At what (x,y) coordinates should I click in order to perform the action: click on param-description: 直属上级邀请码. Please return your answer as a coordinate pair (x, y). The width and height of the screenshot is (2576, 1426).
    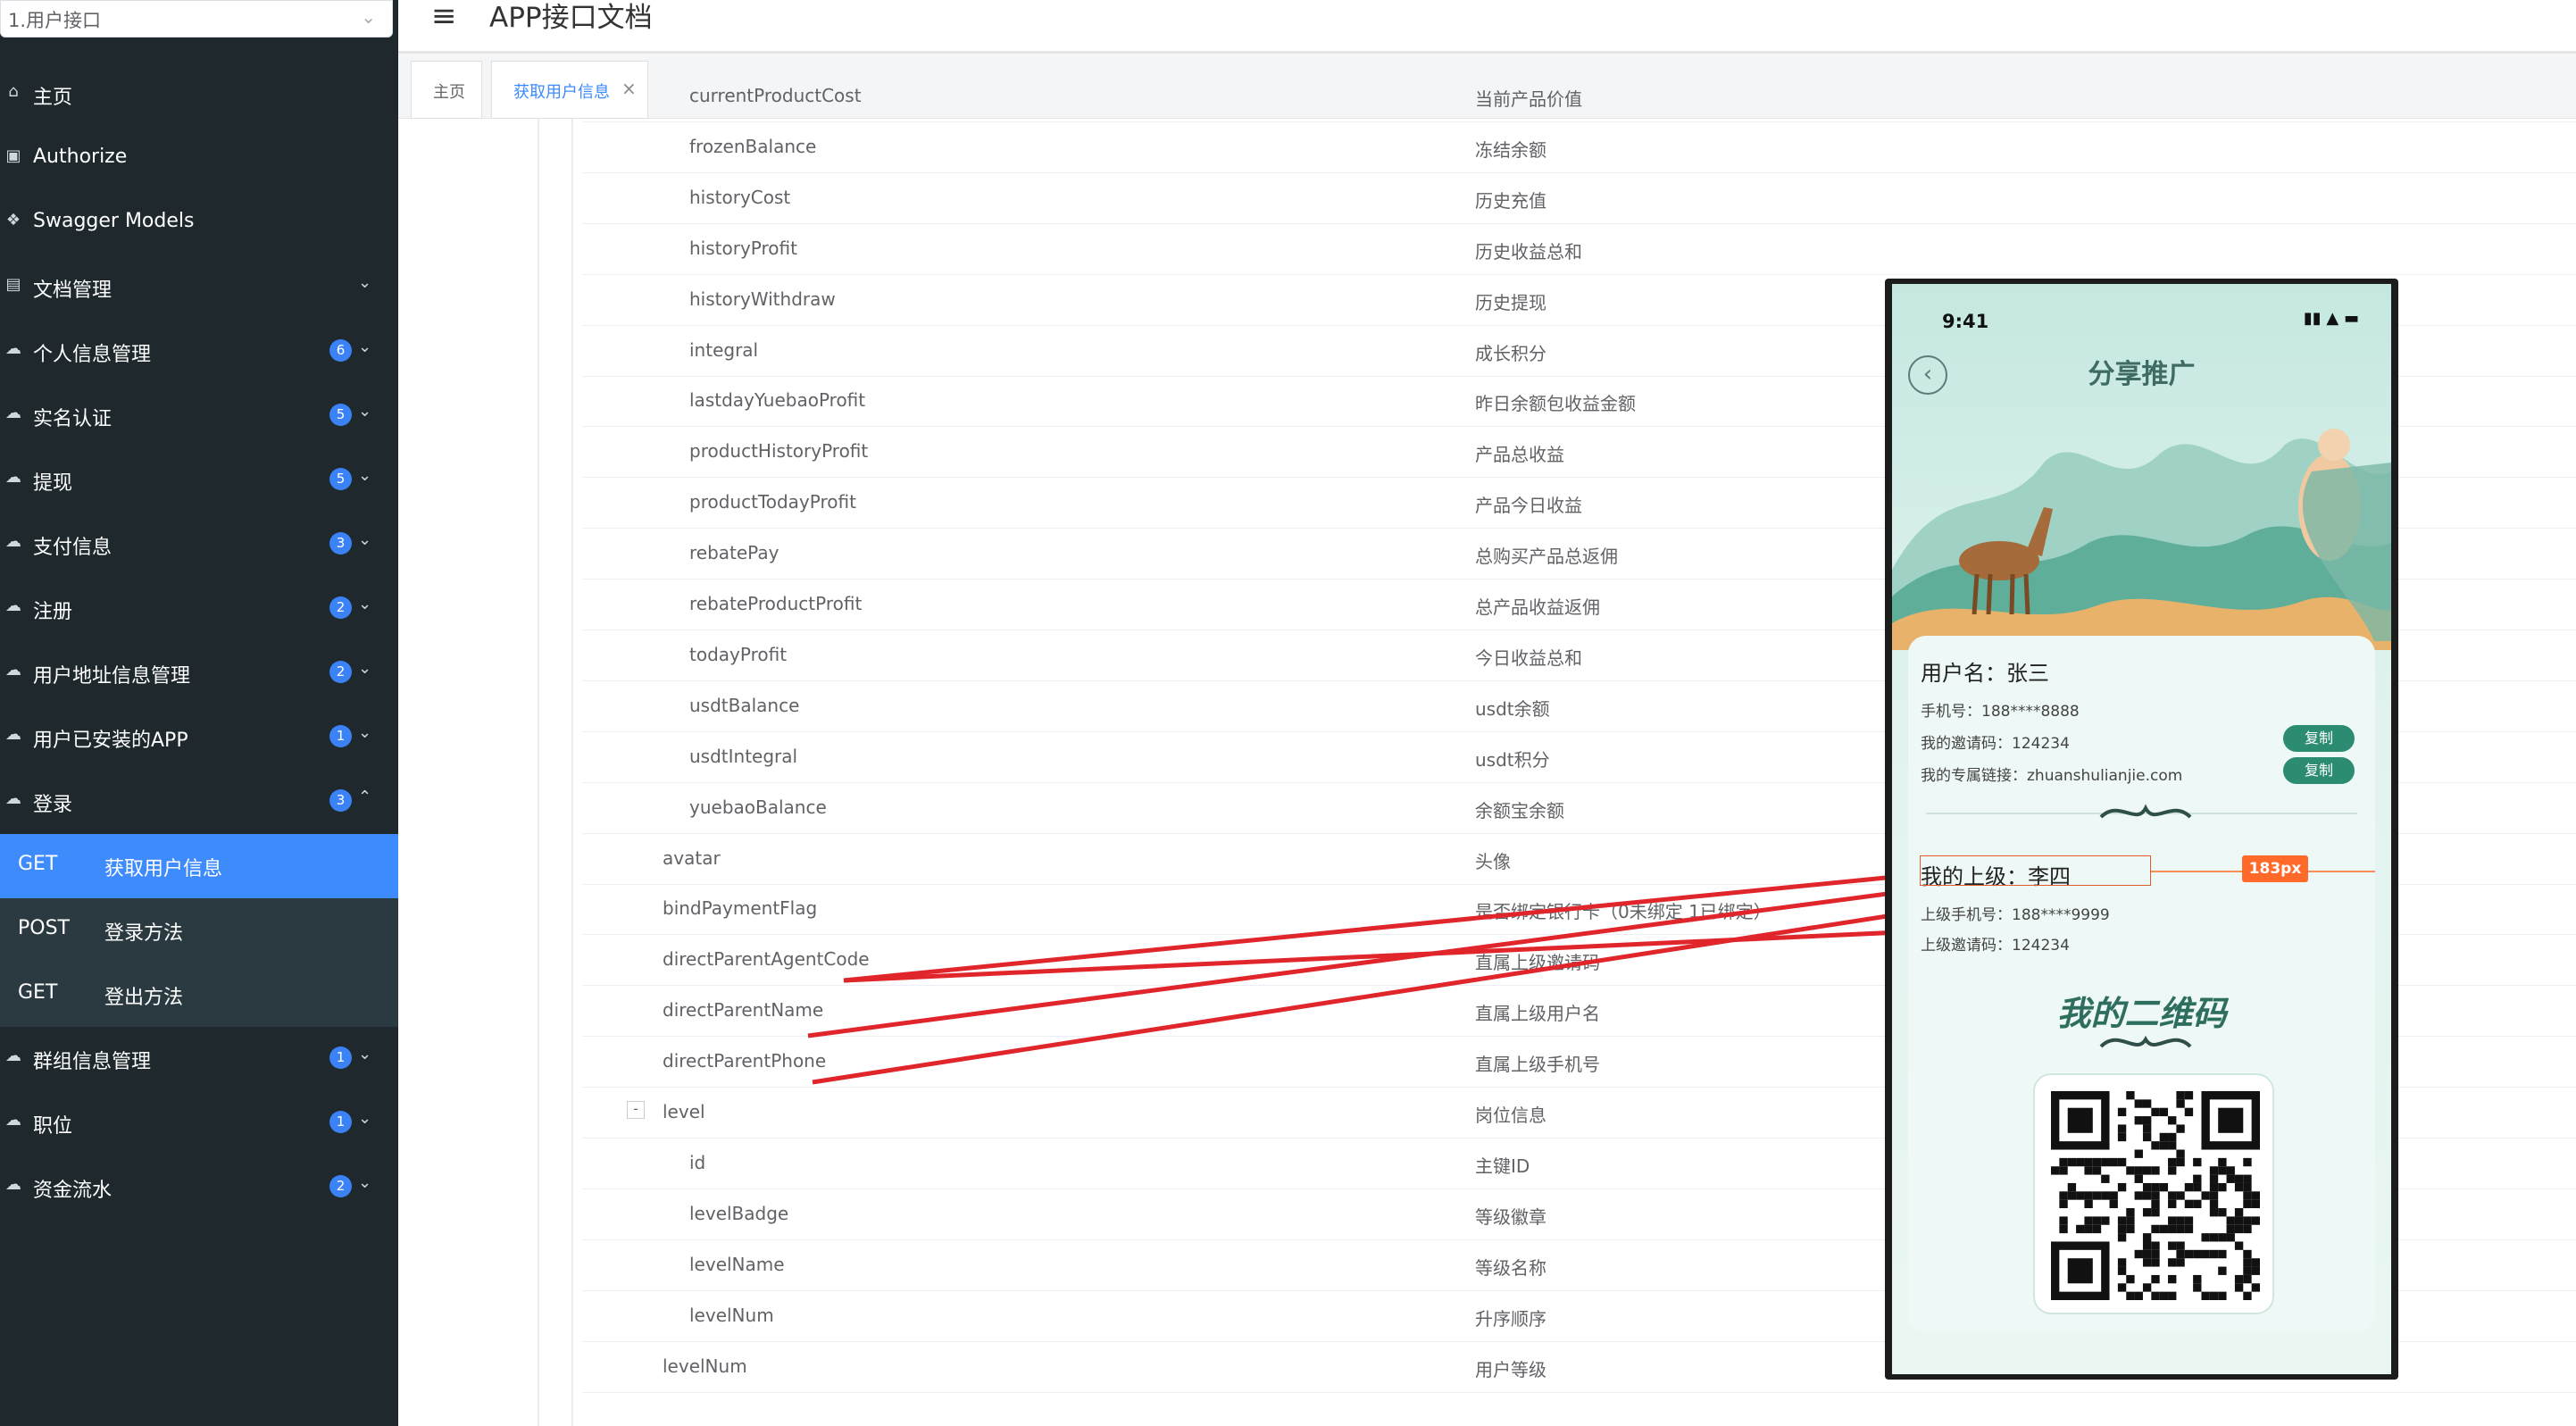
    Looking at the image, I should click on (1537, 963).